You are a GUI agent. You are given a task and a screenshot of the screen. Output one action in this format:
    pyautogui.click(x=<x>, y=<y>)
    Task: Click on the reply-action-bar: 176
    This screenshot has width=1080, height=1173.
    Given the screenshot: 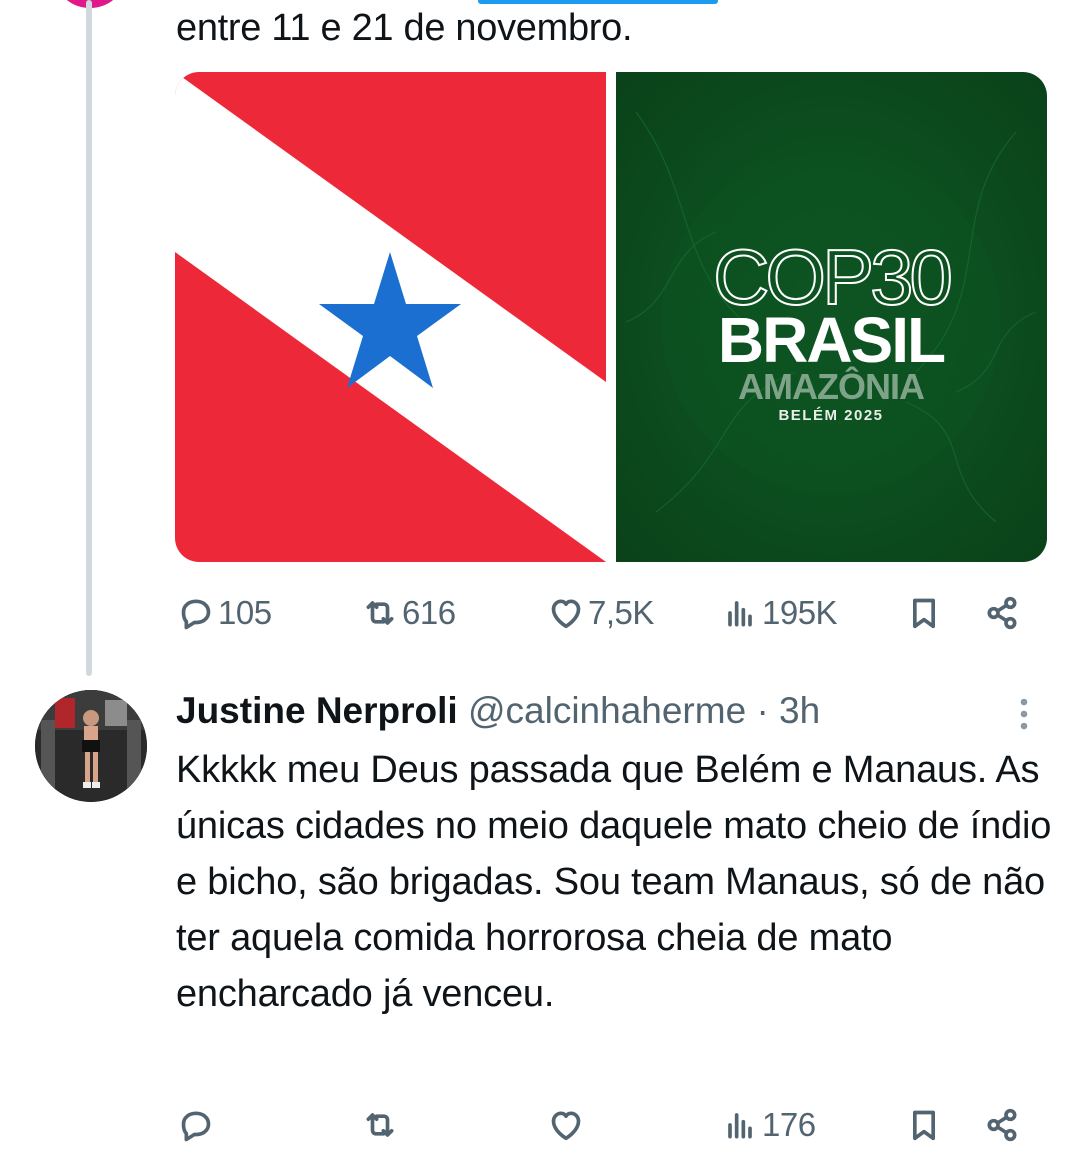 What is the action you would take?
    pyautogui.click(x=606, y=1125)
    